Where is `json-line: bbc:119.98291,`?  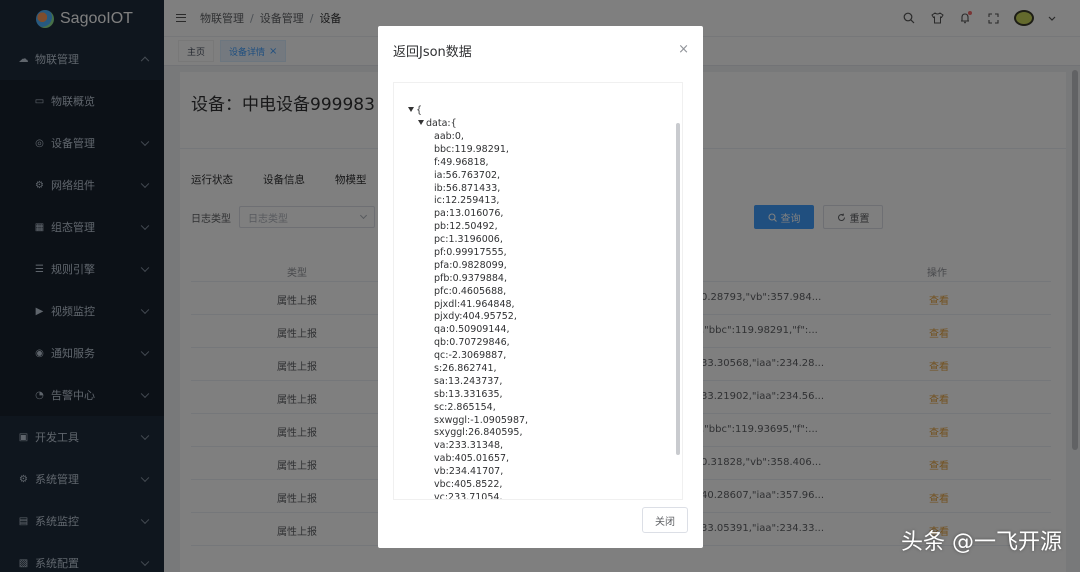
json-line: bbc:119.98291, is located at coordinates (471, 149).